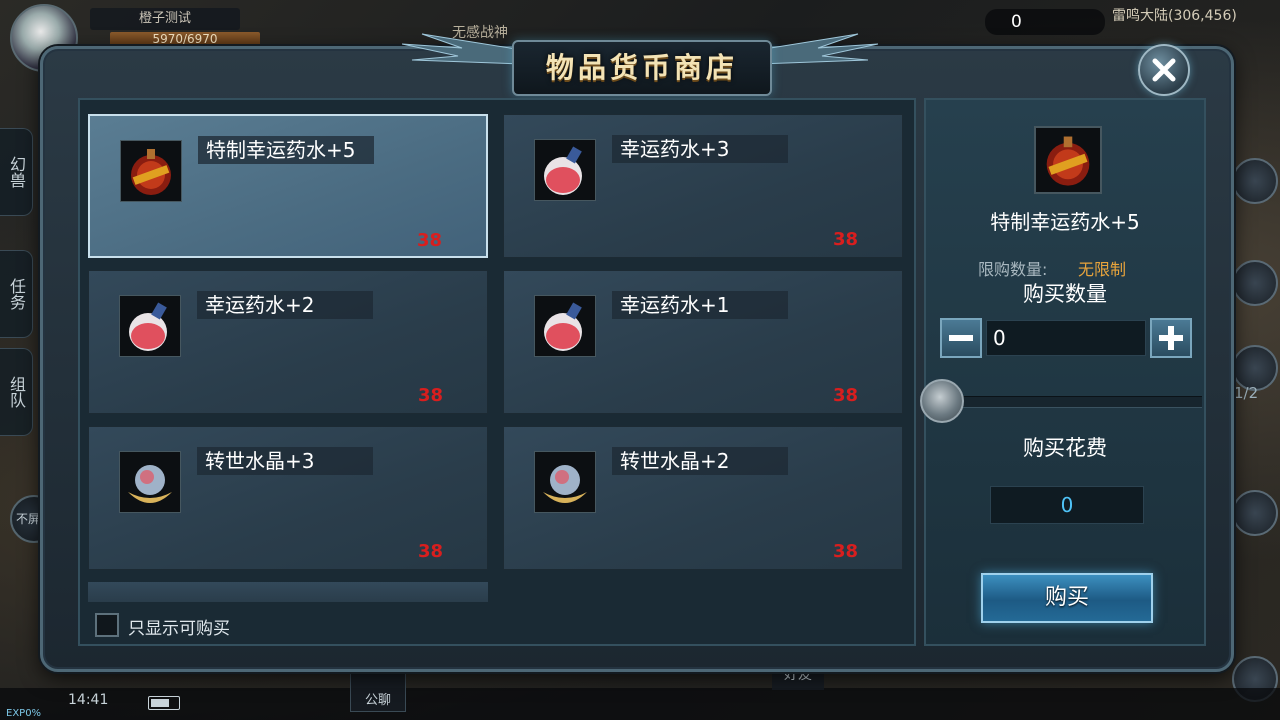 This screenshot has width=1280, height=720. What do you see at coordinates (288, 342) in the screenshot?
I see `shop-item: 幸运药水+2 38` at bounding box center [288, 342].